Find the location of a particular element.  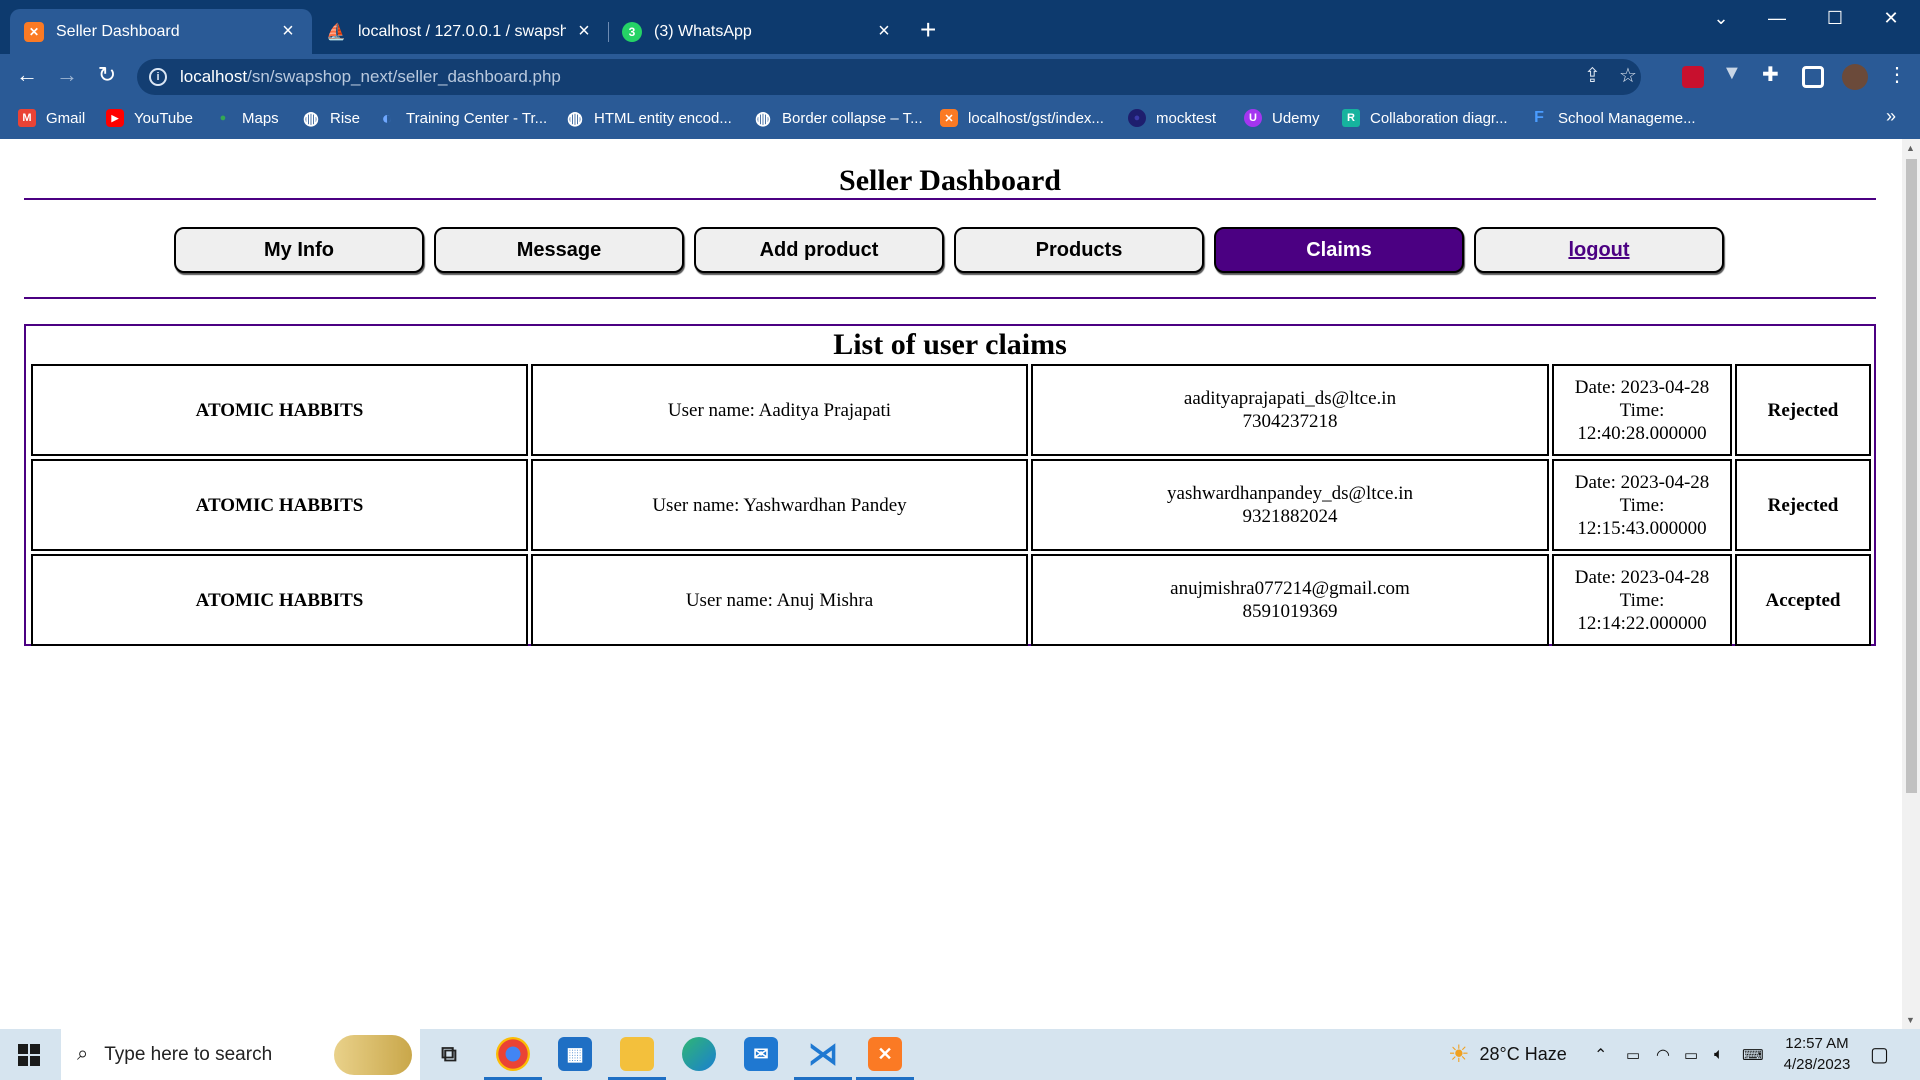

nav-add-product-button: Add product is located at coordinates (819, 250).